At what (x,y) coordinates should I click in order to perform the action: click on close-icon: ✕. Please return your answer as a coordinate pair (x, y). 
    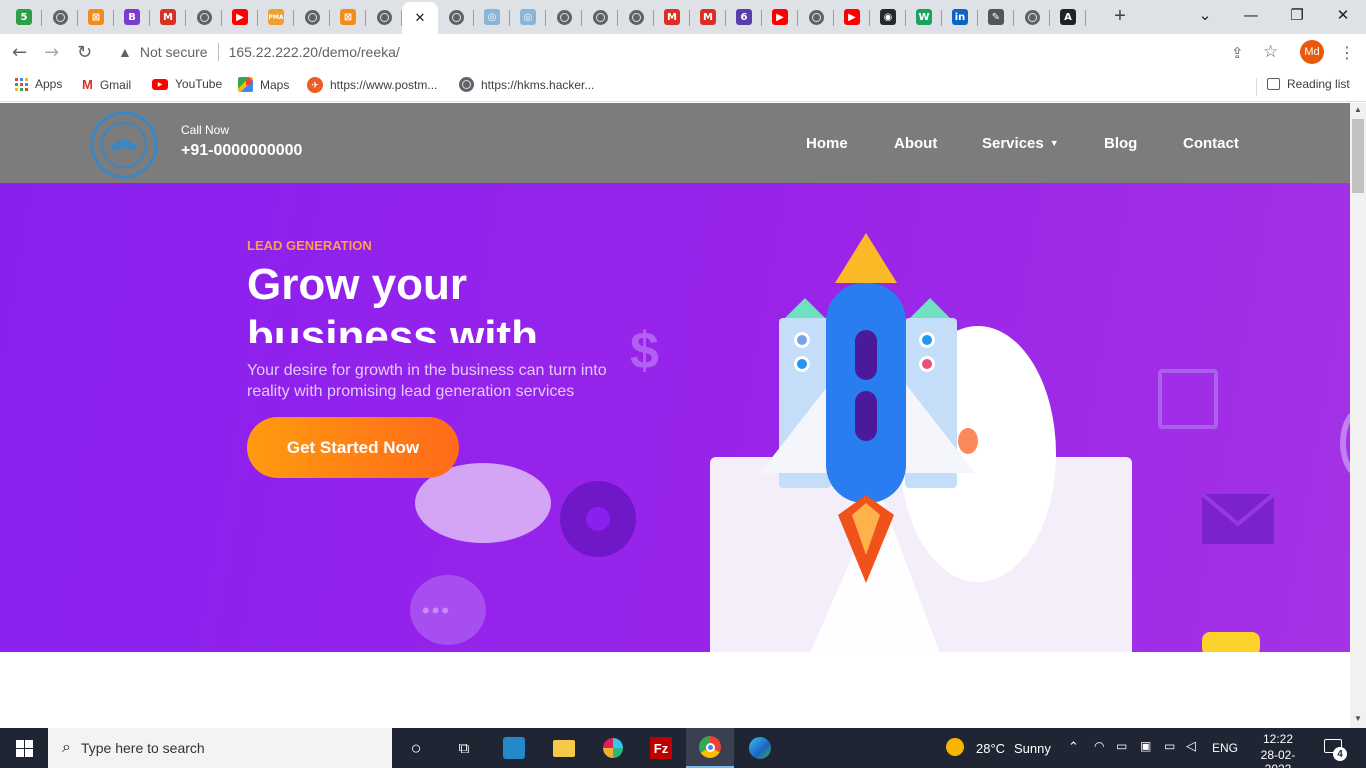
    Looking at the image, I should click on (420, 18).